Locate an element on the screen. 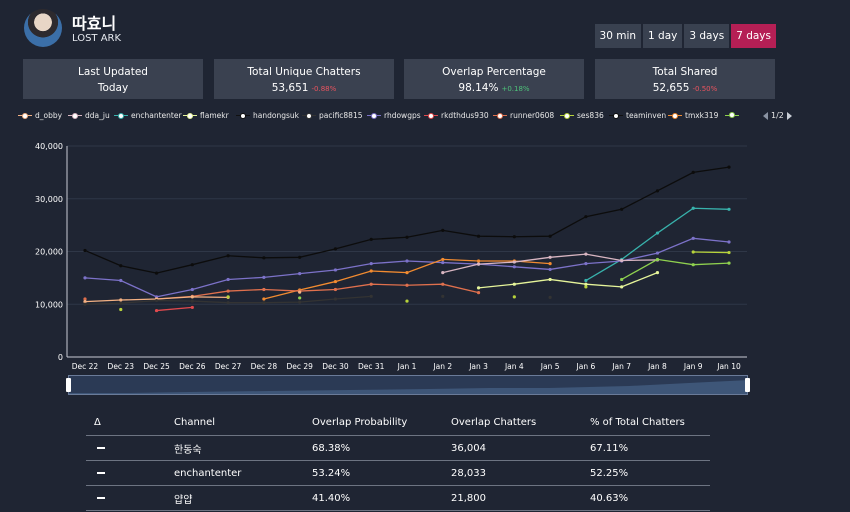  legend-item-pacific8815: pacific8815 is located at coordinates (332, 115).